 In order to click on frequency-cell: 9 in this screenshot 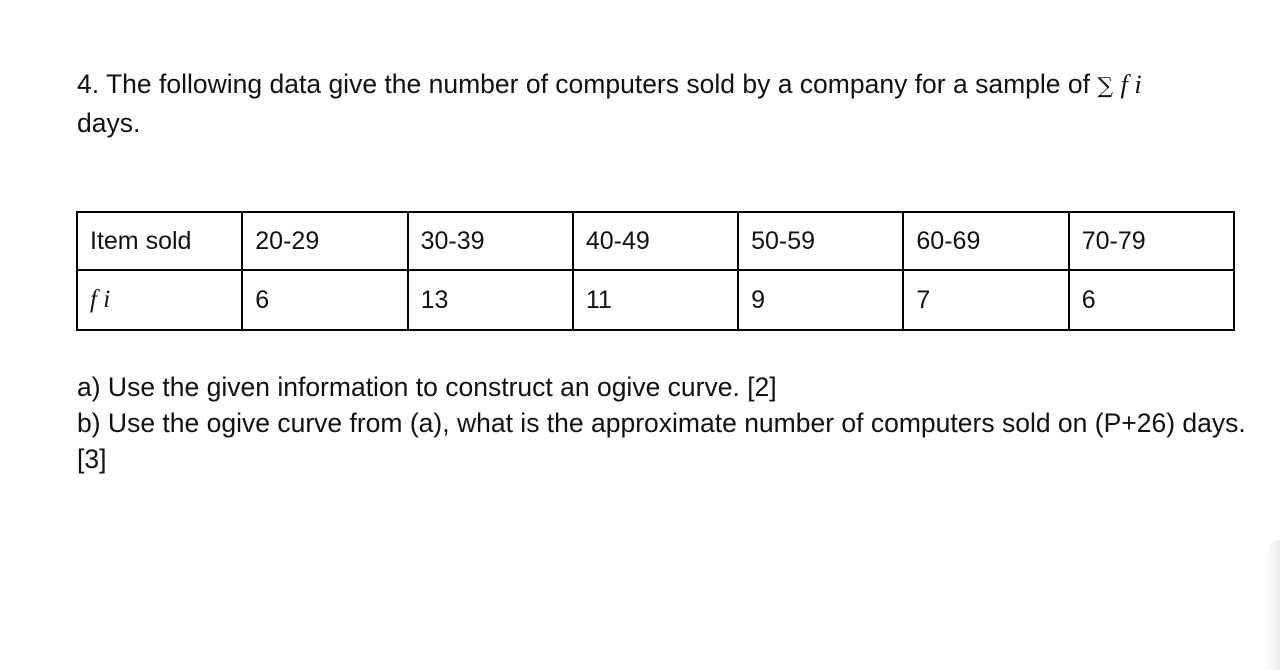, I will do `click(821, 300)`.